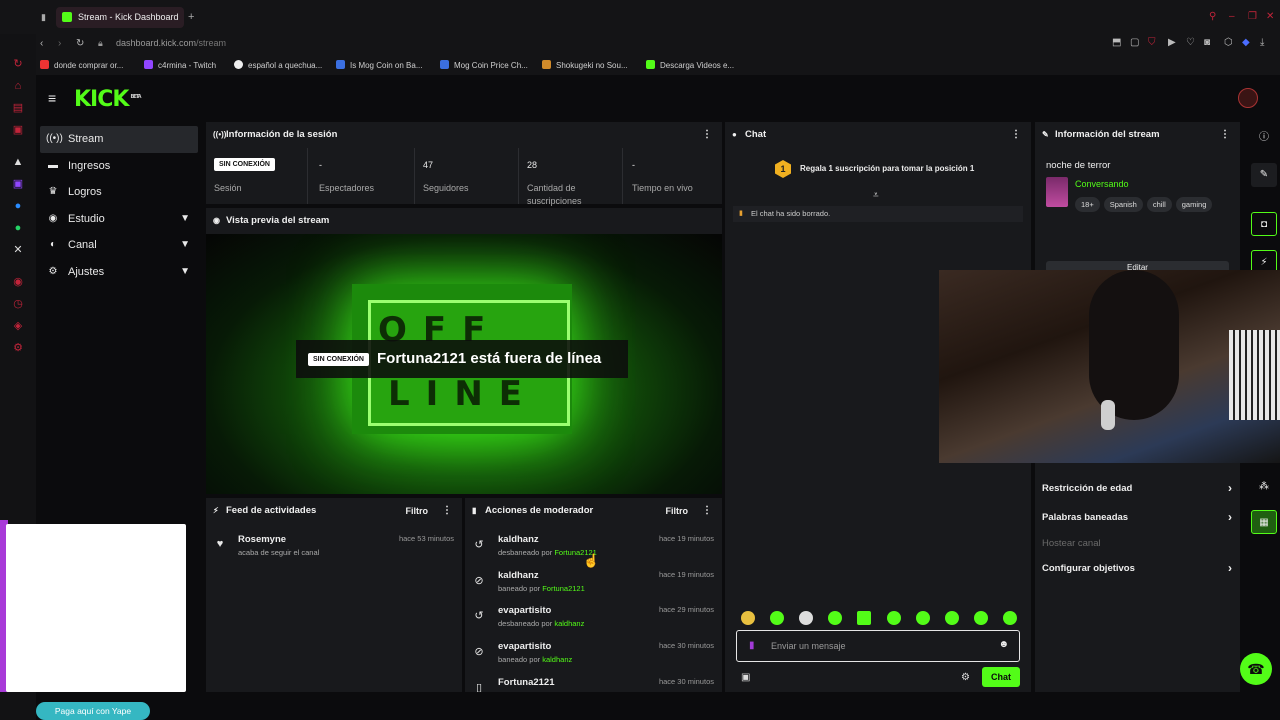 This screenshot has width=1280, height=720. I want to click on microphone-icon: ▮, so click(752, 645).